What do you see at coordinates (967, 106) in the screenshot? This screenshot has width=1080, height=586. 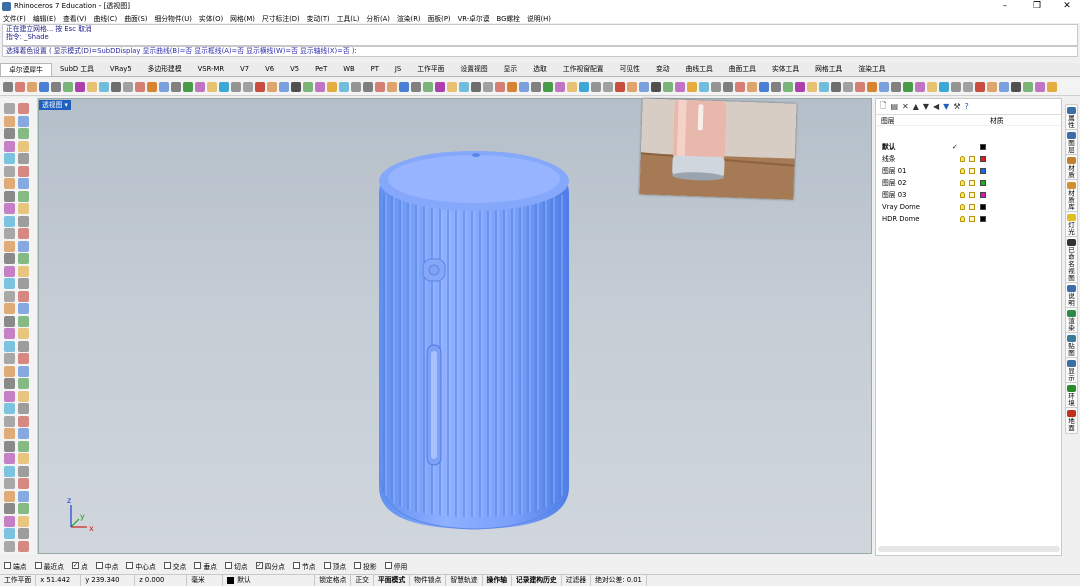 I see `help-icon: ?` at bounding box center [967, 106].